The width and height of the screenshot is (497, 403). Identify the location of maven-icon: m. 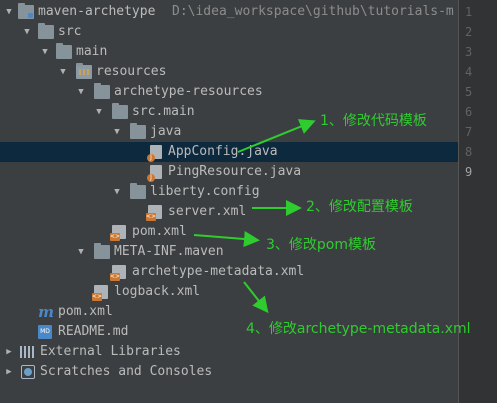
(46, 312).